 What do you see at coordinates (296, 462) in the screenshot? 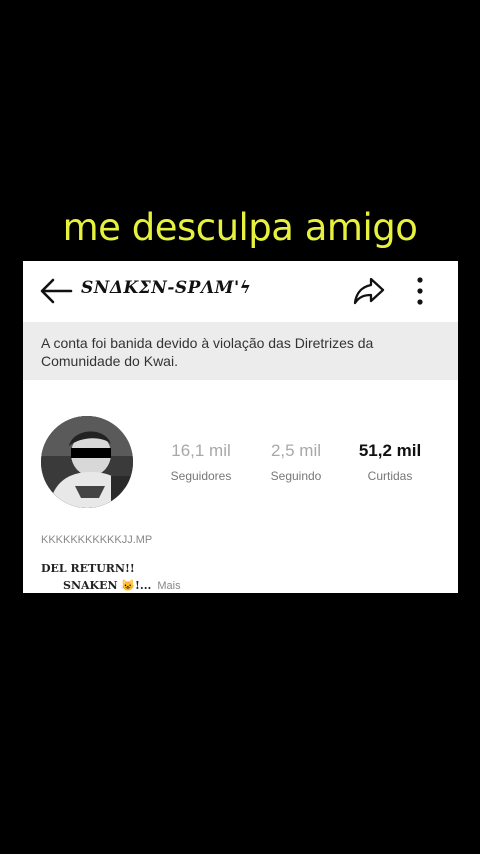
I see `stat-following: 2,5 mil Seguindo` at bounding box center [296, 462].